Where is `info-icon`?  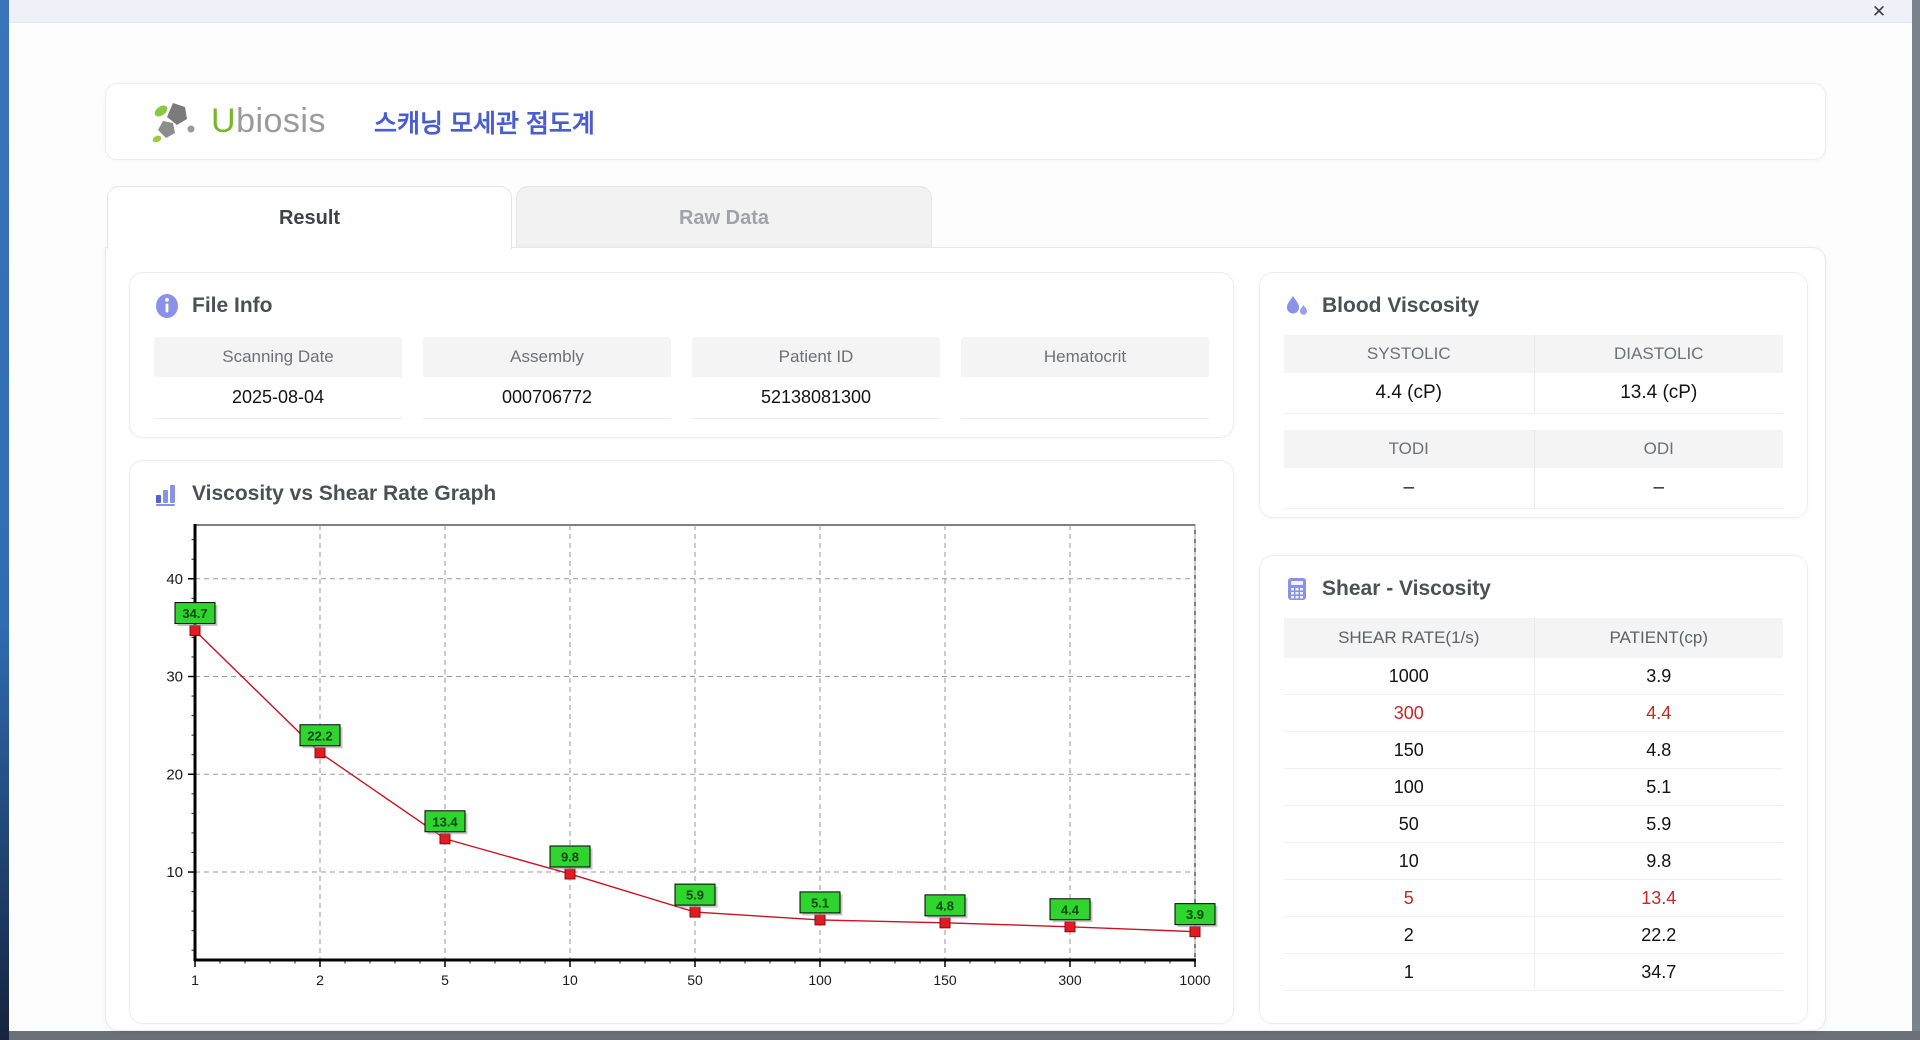 info-icon is located at coordinates (167, 306).